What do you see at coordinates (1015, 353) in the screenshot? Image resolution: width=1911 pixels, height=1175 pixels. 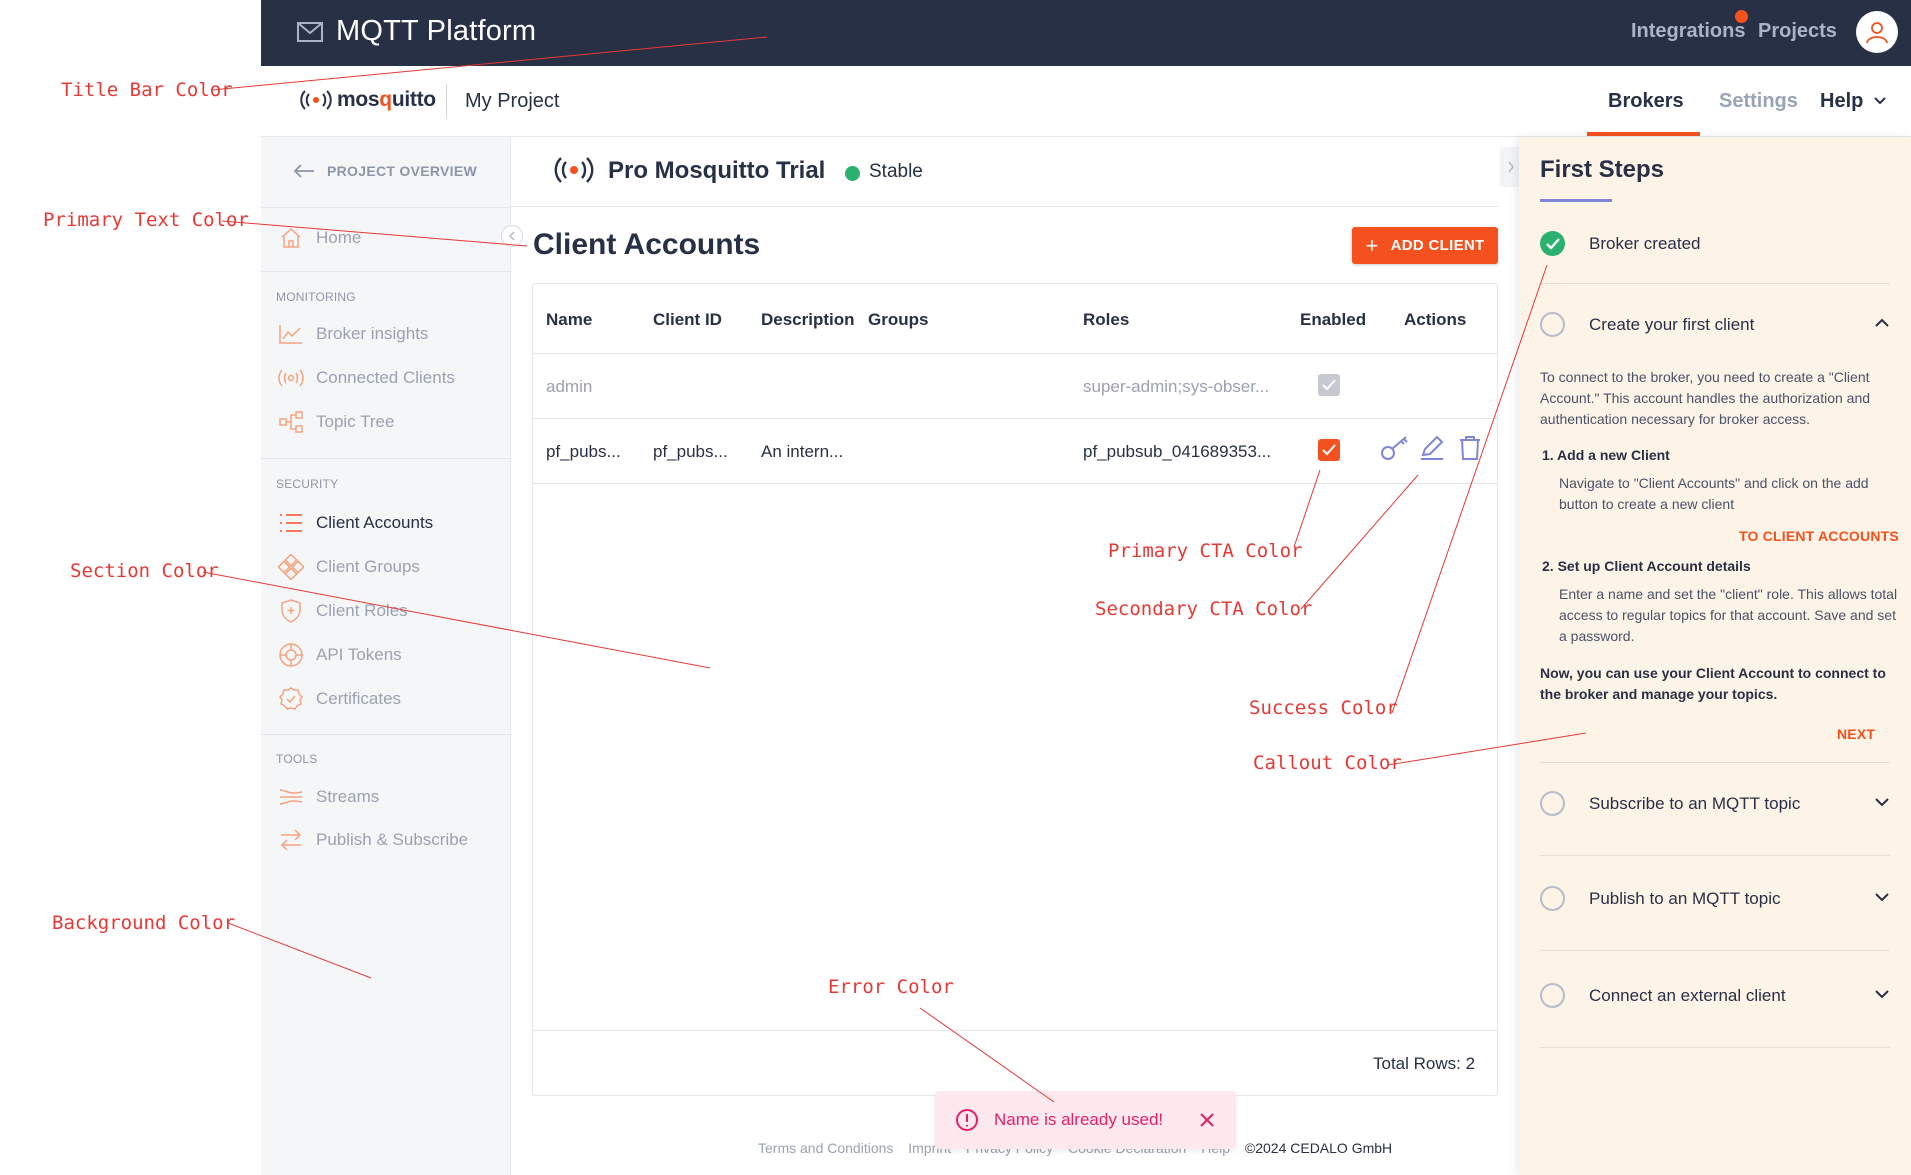 I see `table-divider` at bounding box center [1015, 353].